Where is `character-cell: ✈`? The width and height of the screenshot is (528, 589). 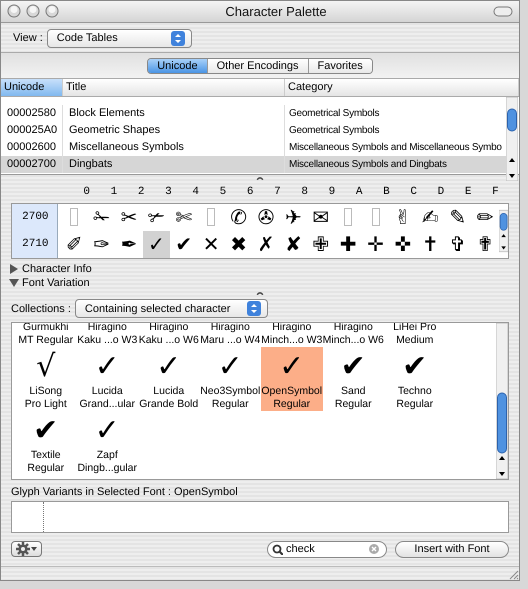 character-cell: ✈ is located at coordinates (294, 217).